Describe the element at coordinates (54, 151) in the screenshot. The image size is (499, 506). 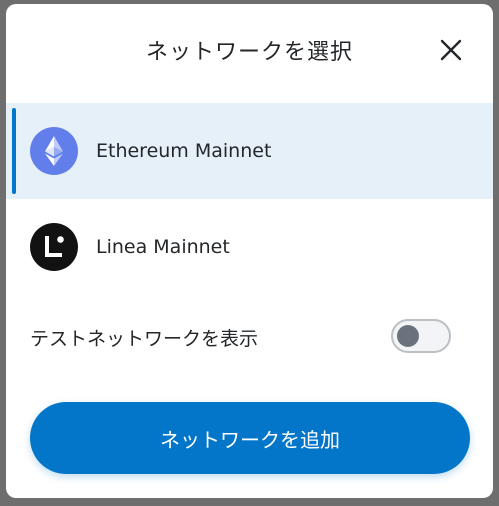
I see `ethereum-icon` at that location.